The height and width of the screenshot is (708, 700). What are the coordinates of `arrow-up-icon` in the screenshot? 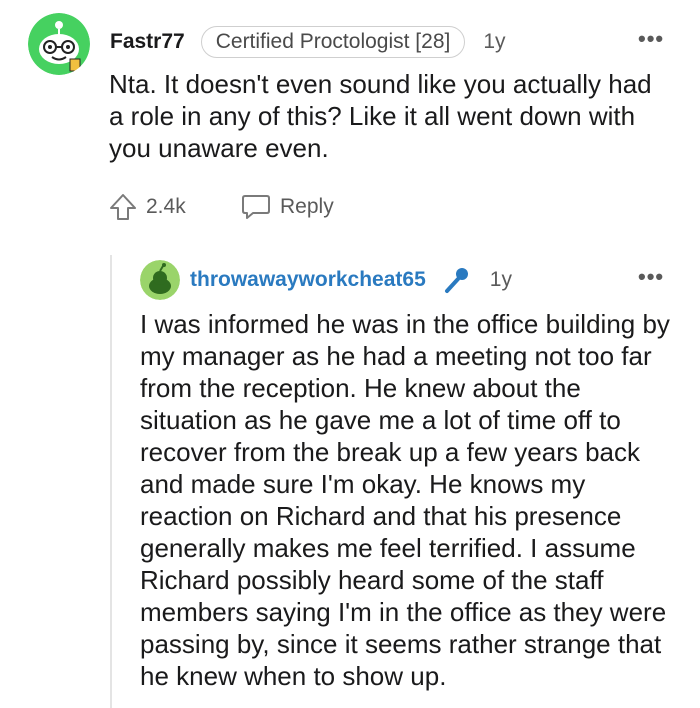 It's located at (123, 207).